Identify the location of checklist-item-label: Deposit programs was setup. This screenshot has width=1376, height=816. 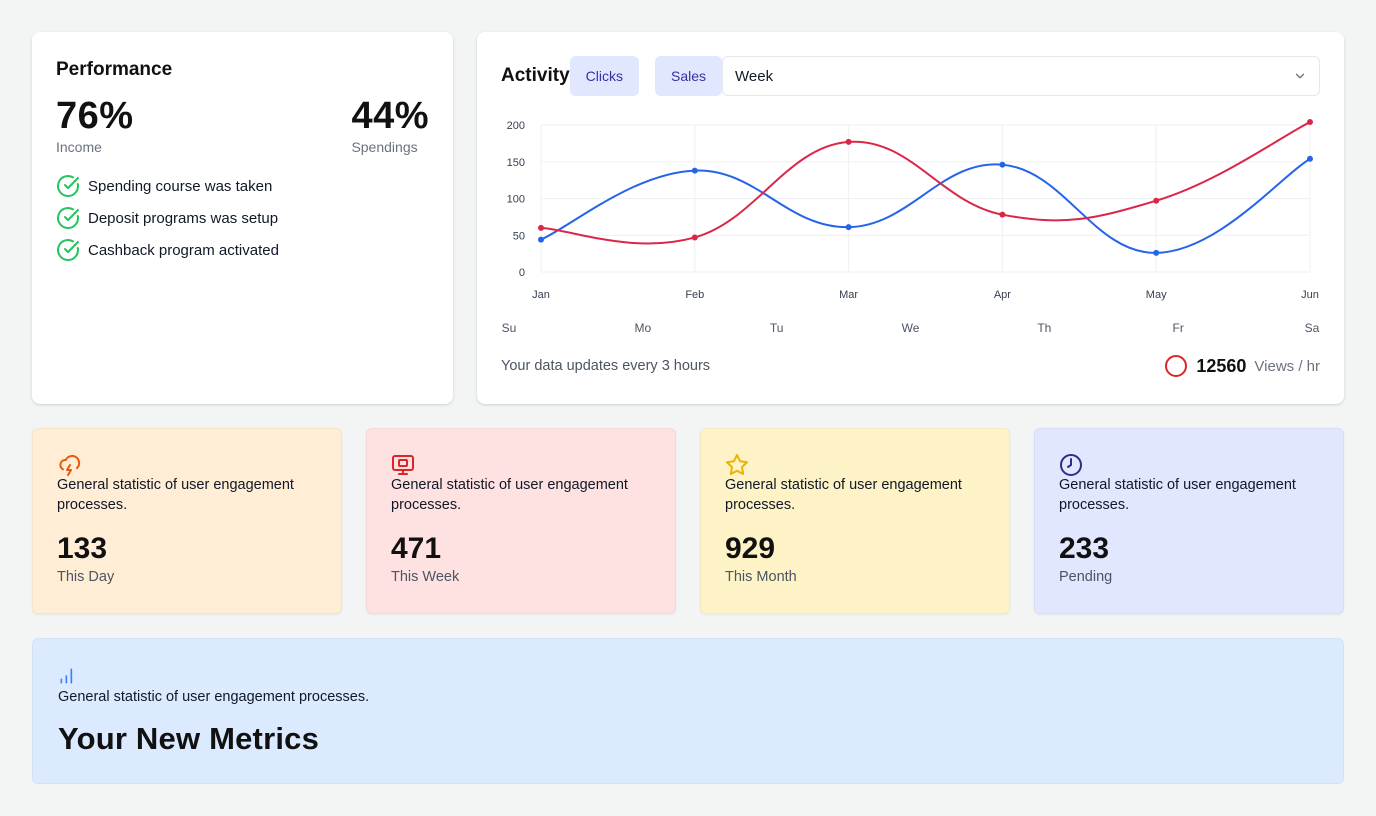
(183, 218).